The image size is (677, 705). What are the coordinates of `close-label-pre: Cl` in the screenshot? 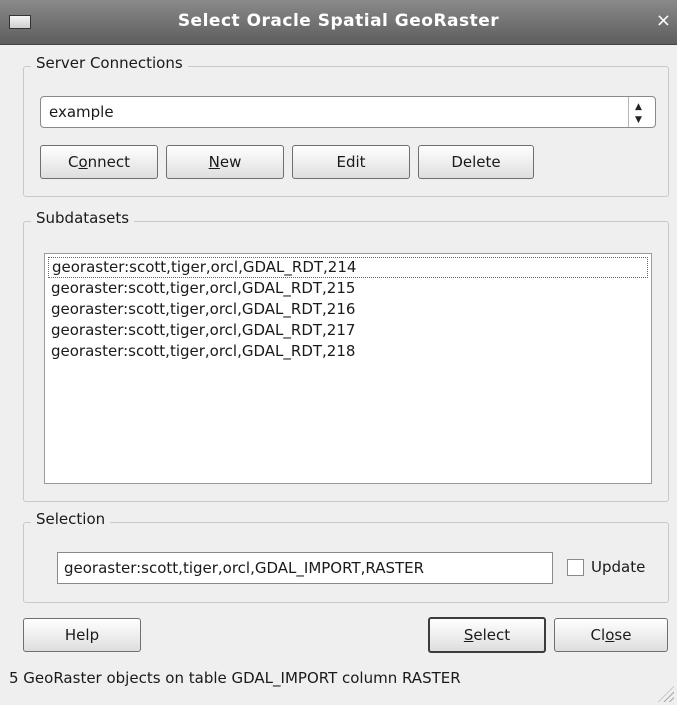 It's located at (598, 635).